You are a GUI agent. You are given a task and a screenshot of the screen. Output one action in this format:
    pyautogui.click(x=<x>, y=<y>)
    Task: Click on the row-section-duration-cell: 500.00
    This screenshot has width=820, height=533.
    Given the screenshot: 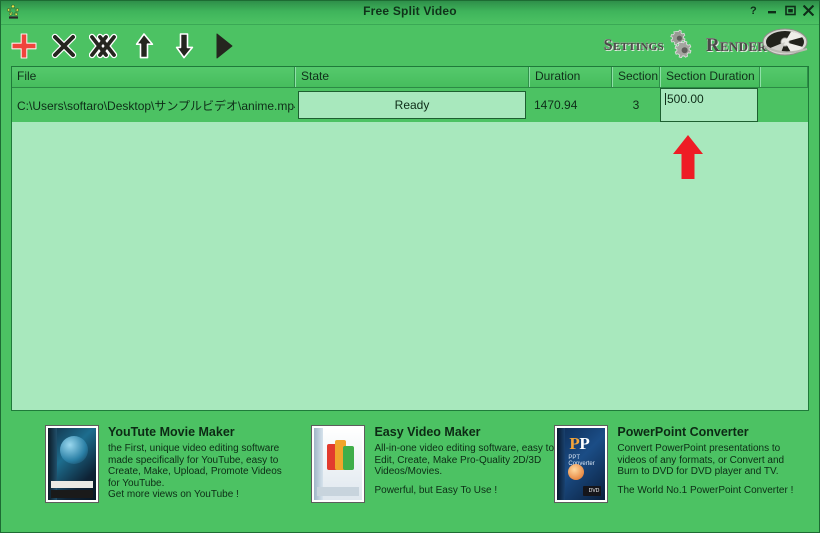 What is the action you would take?
    pyautogui.click(x=710, y=105)
    